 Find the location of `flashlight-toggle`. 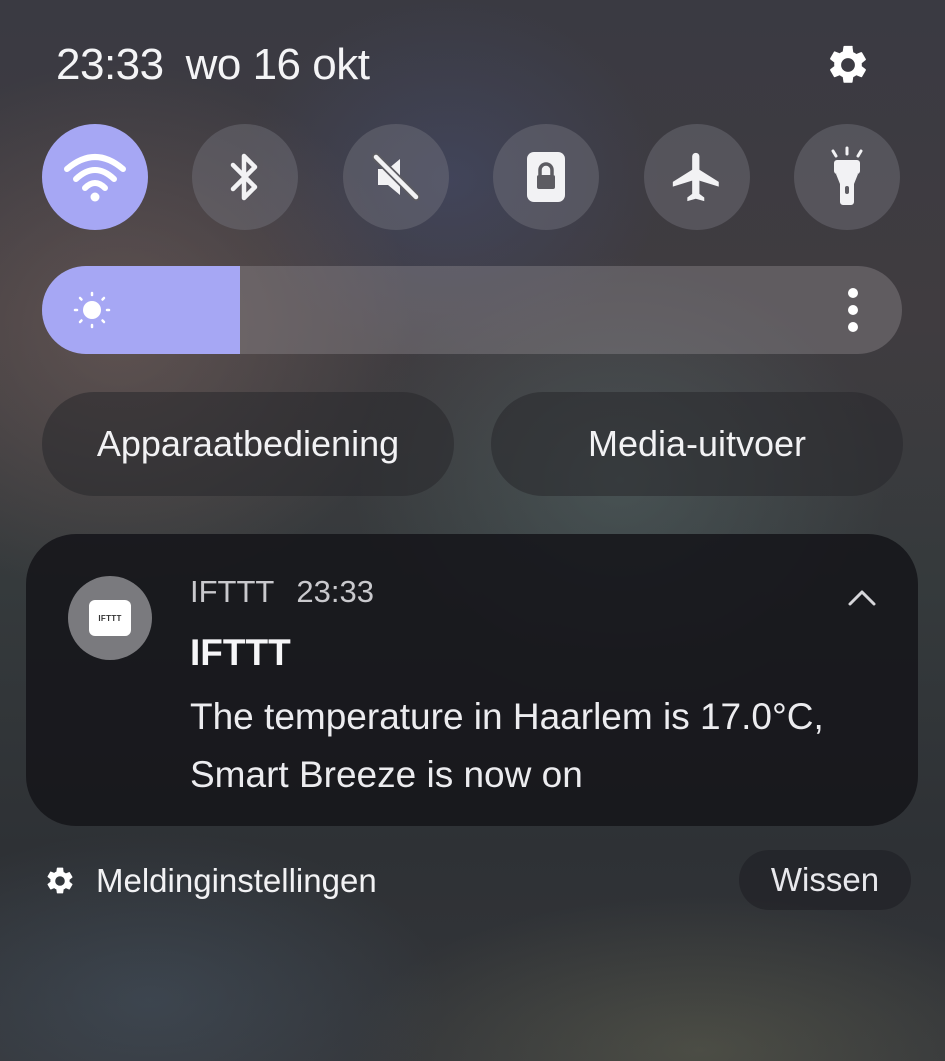

flashlight-toggle is located at coordinates (847, 177).